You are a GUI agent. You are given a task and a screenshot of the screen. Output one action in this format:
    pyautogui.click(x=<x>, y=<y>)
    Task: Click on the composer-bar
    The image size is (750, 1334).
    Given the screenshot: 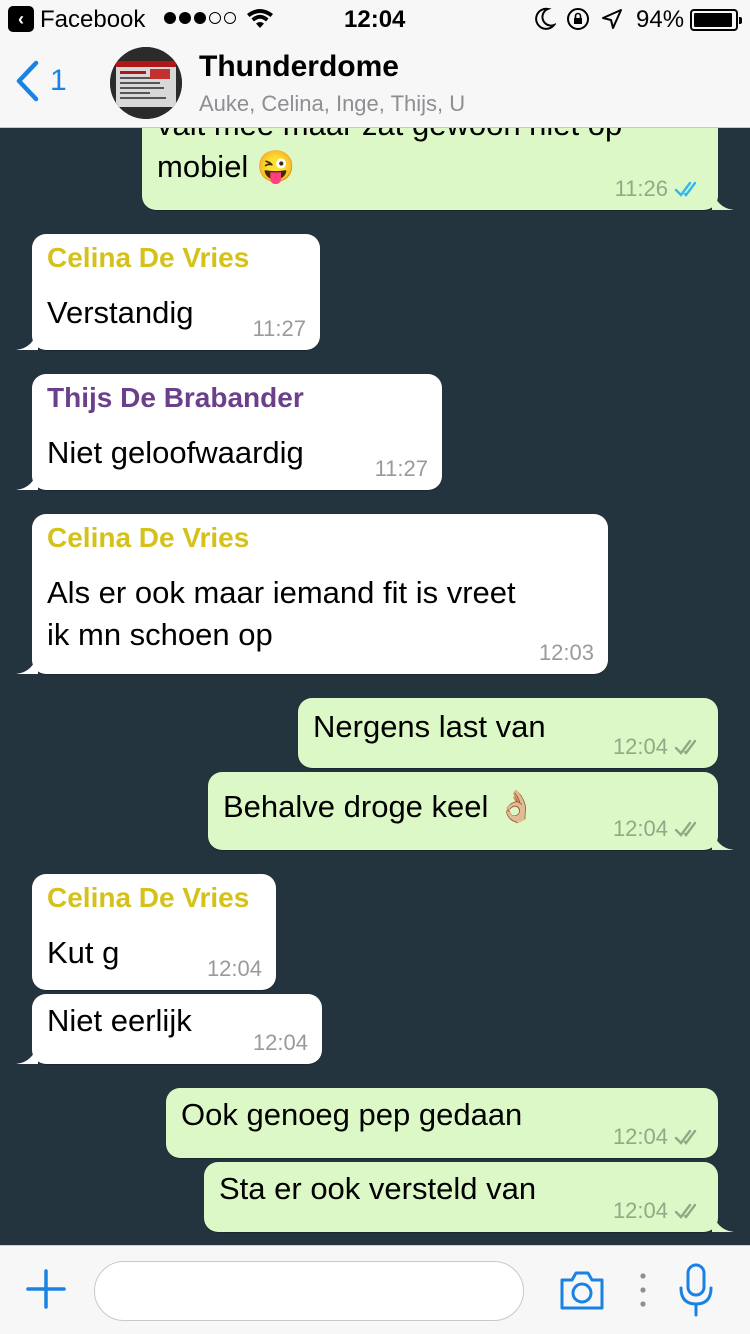 What is the action you would take?
    pyautogui.click(x=375, y=1289)
    